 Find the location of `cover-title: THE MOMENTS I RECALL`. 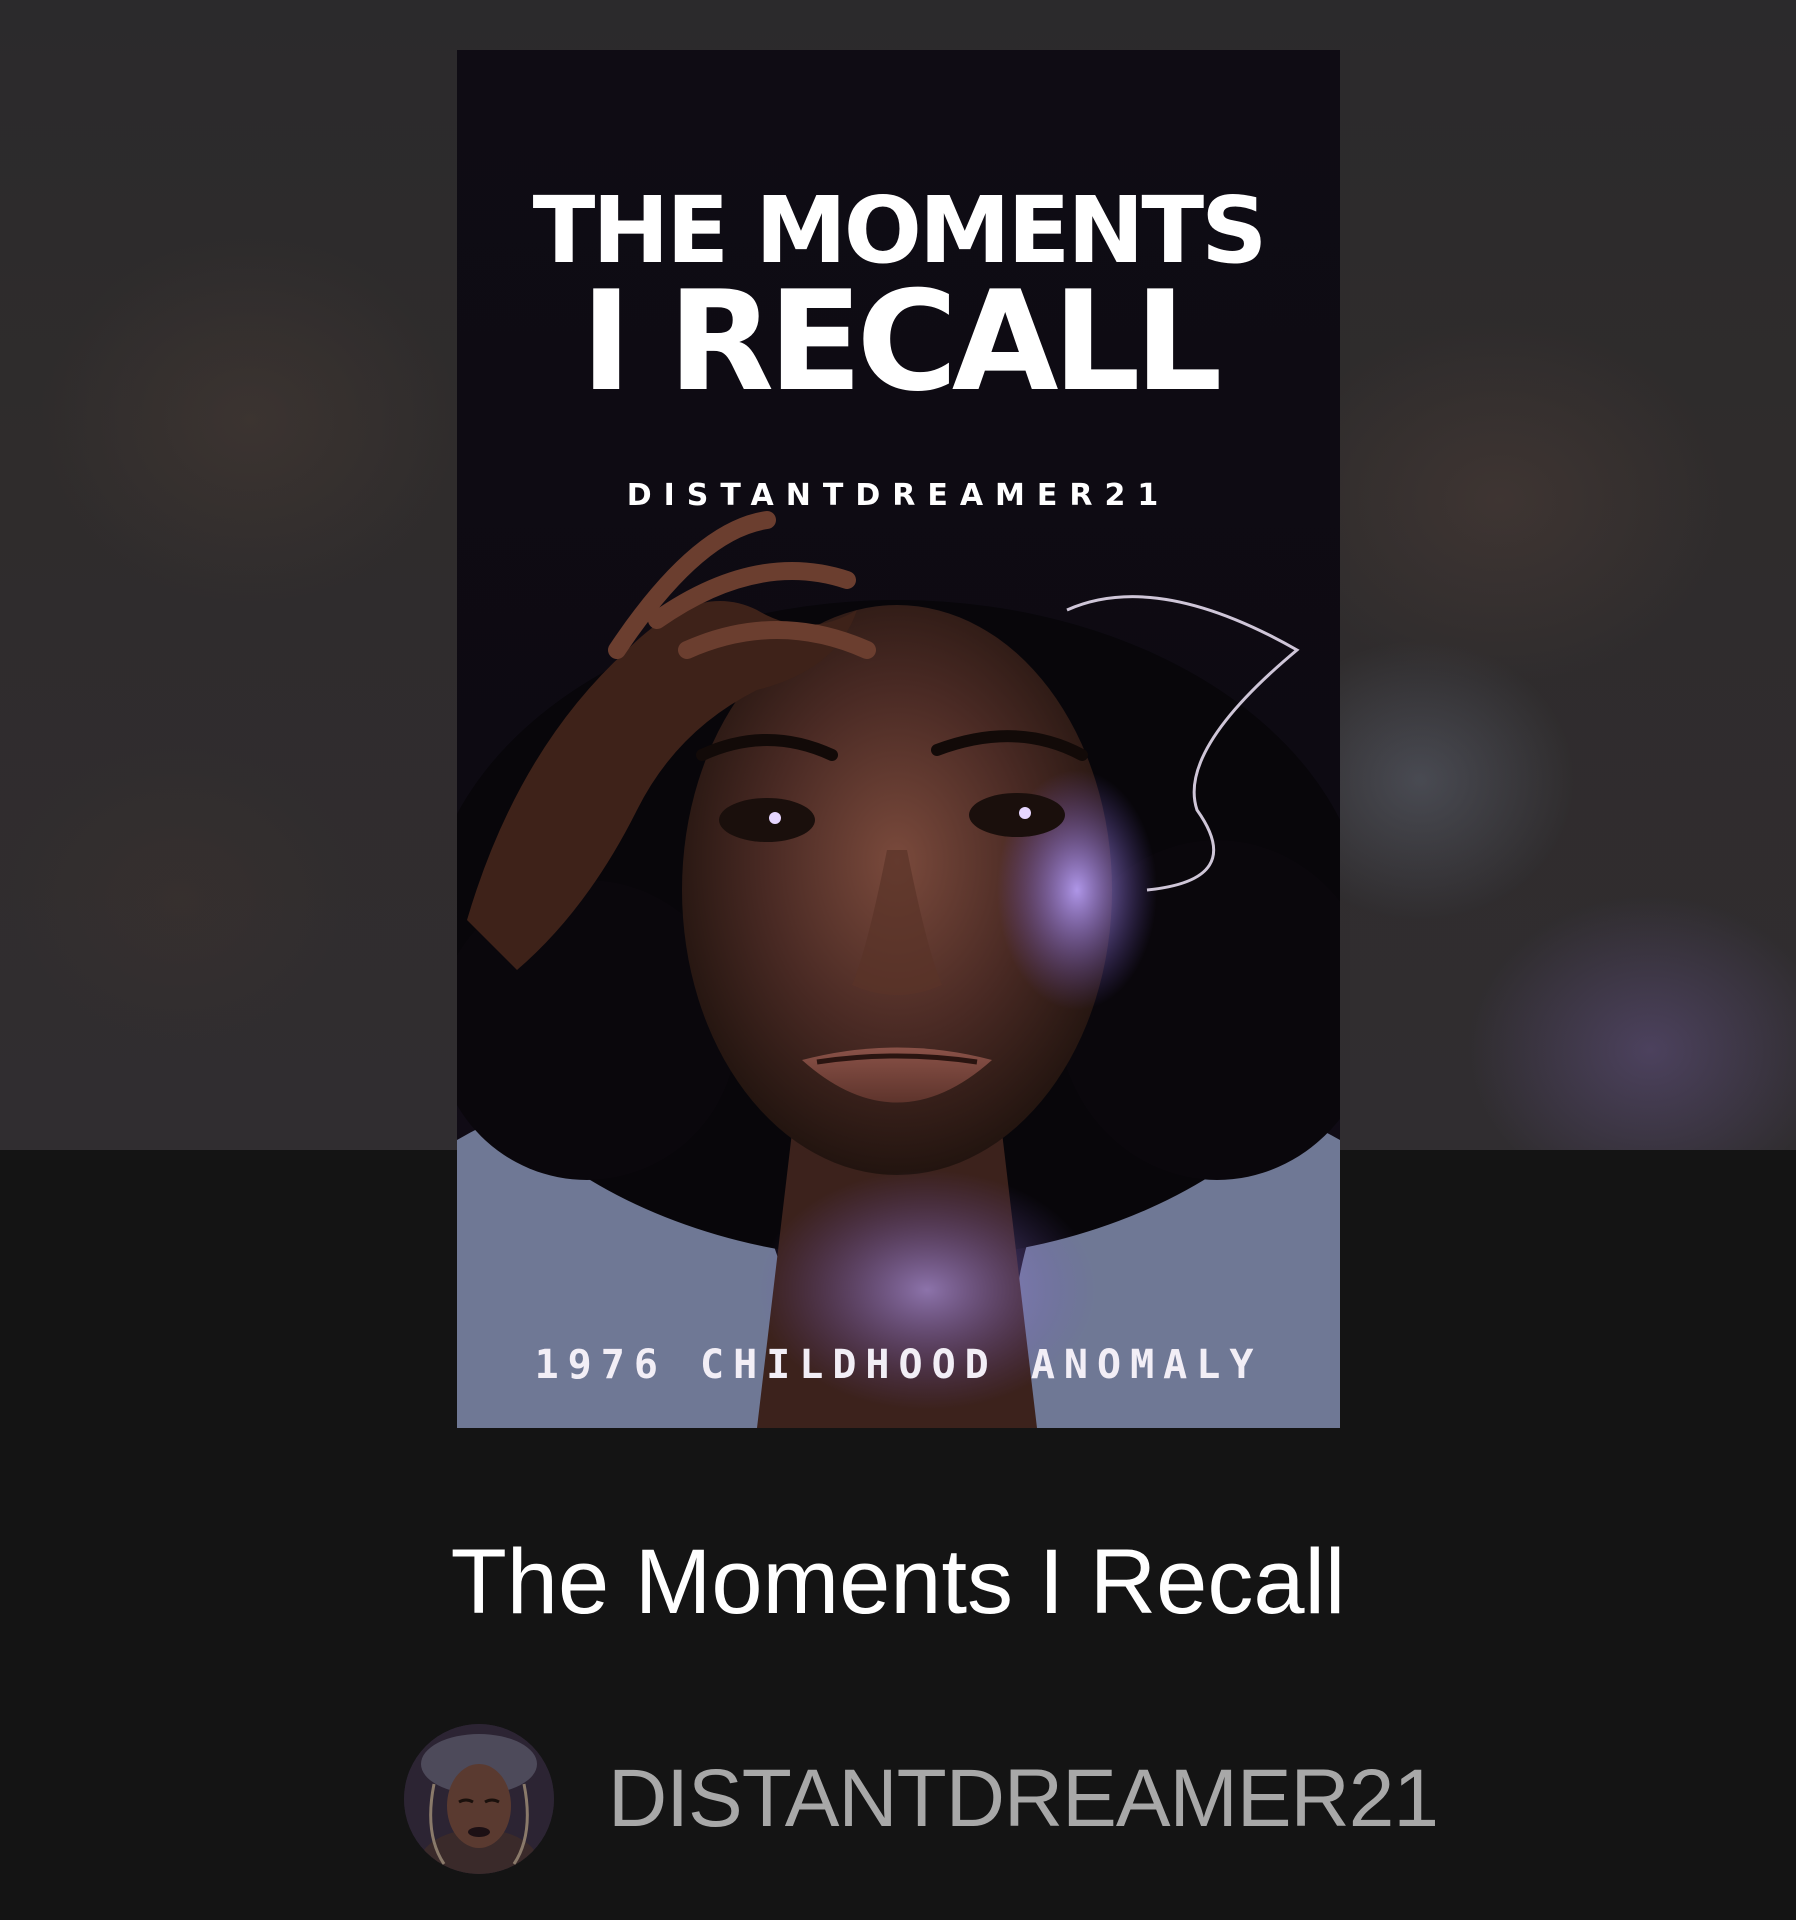

cover-title: THE MOMENTS I RECALL is located at coordinates (898, 298).